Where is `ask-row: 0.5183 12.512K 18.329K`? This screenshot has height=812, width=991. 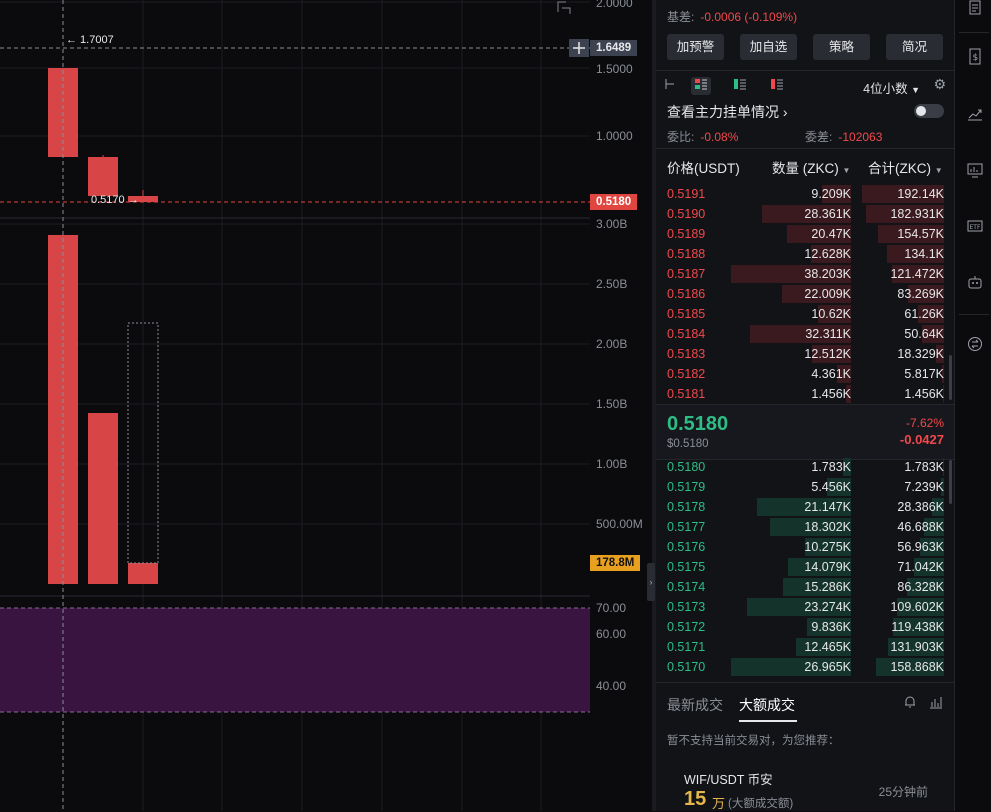
ask-row: 0.5183 12.512K 18.329K is located at coordinates (805, 354).